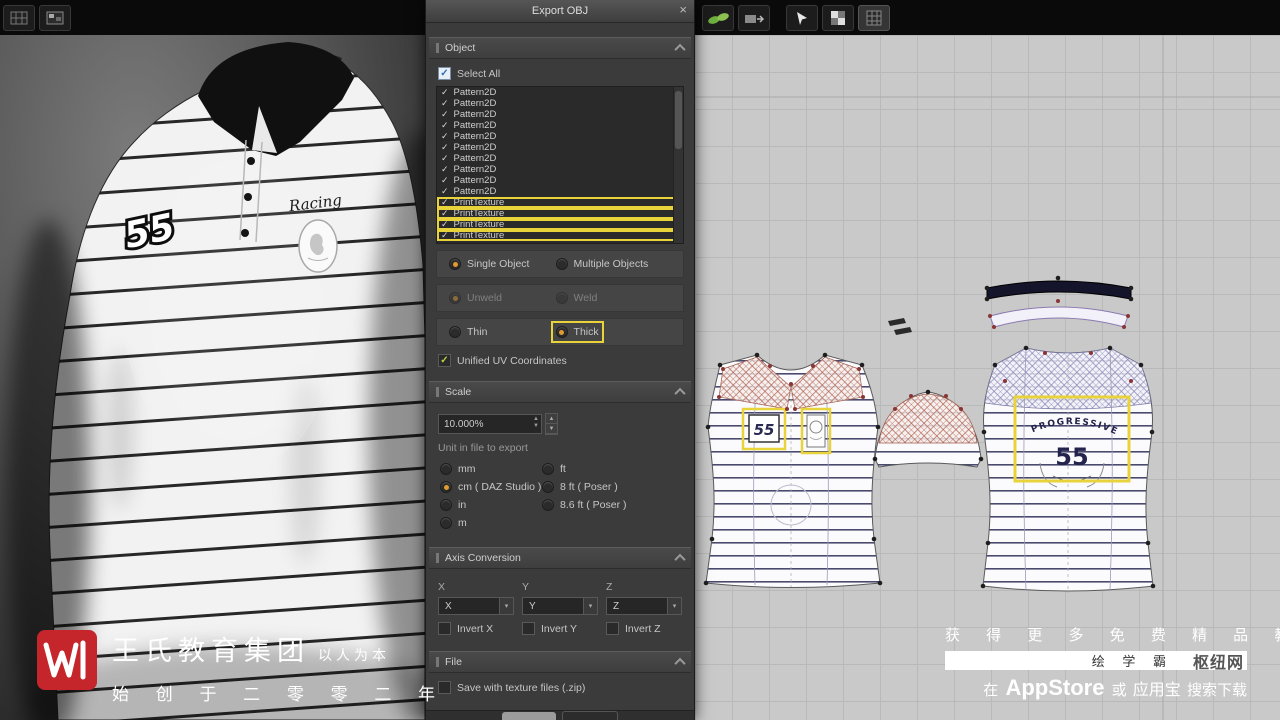  What do you see at coordinates (612, 628) in the screenshot?
I see `checkbox-icon` at bounding box center [612, 628].